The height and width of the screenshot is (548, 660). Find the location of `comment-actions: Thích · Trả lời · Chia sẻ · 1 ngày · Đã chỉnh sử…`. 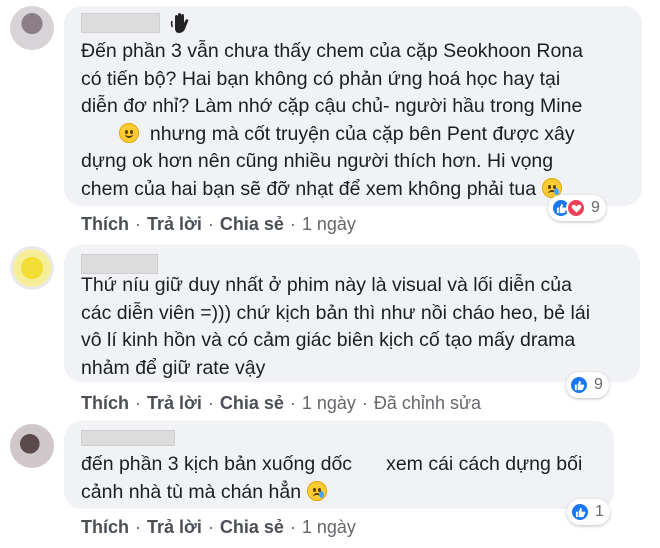

comment-actions: Thích · Trả lời · Chia sẻ · 1 ngày · Đã chỉnh sử… is located at coordinates (281, 403).